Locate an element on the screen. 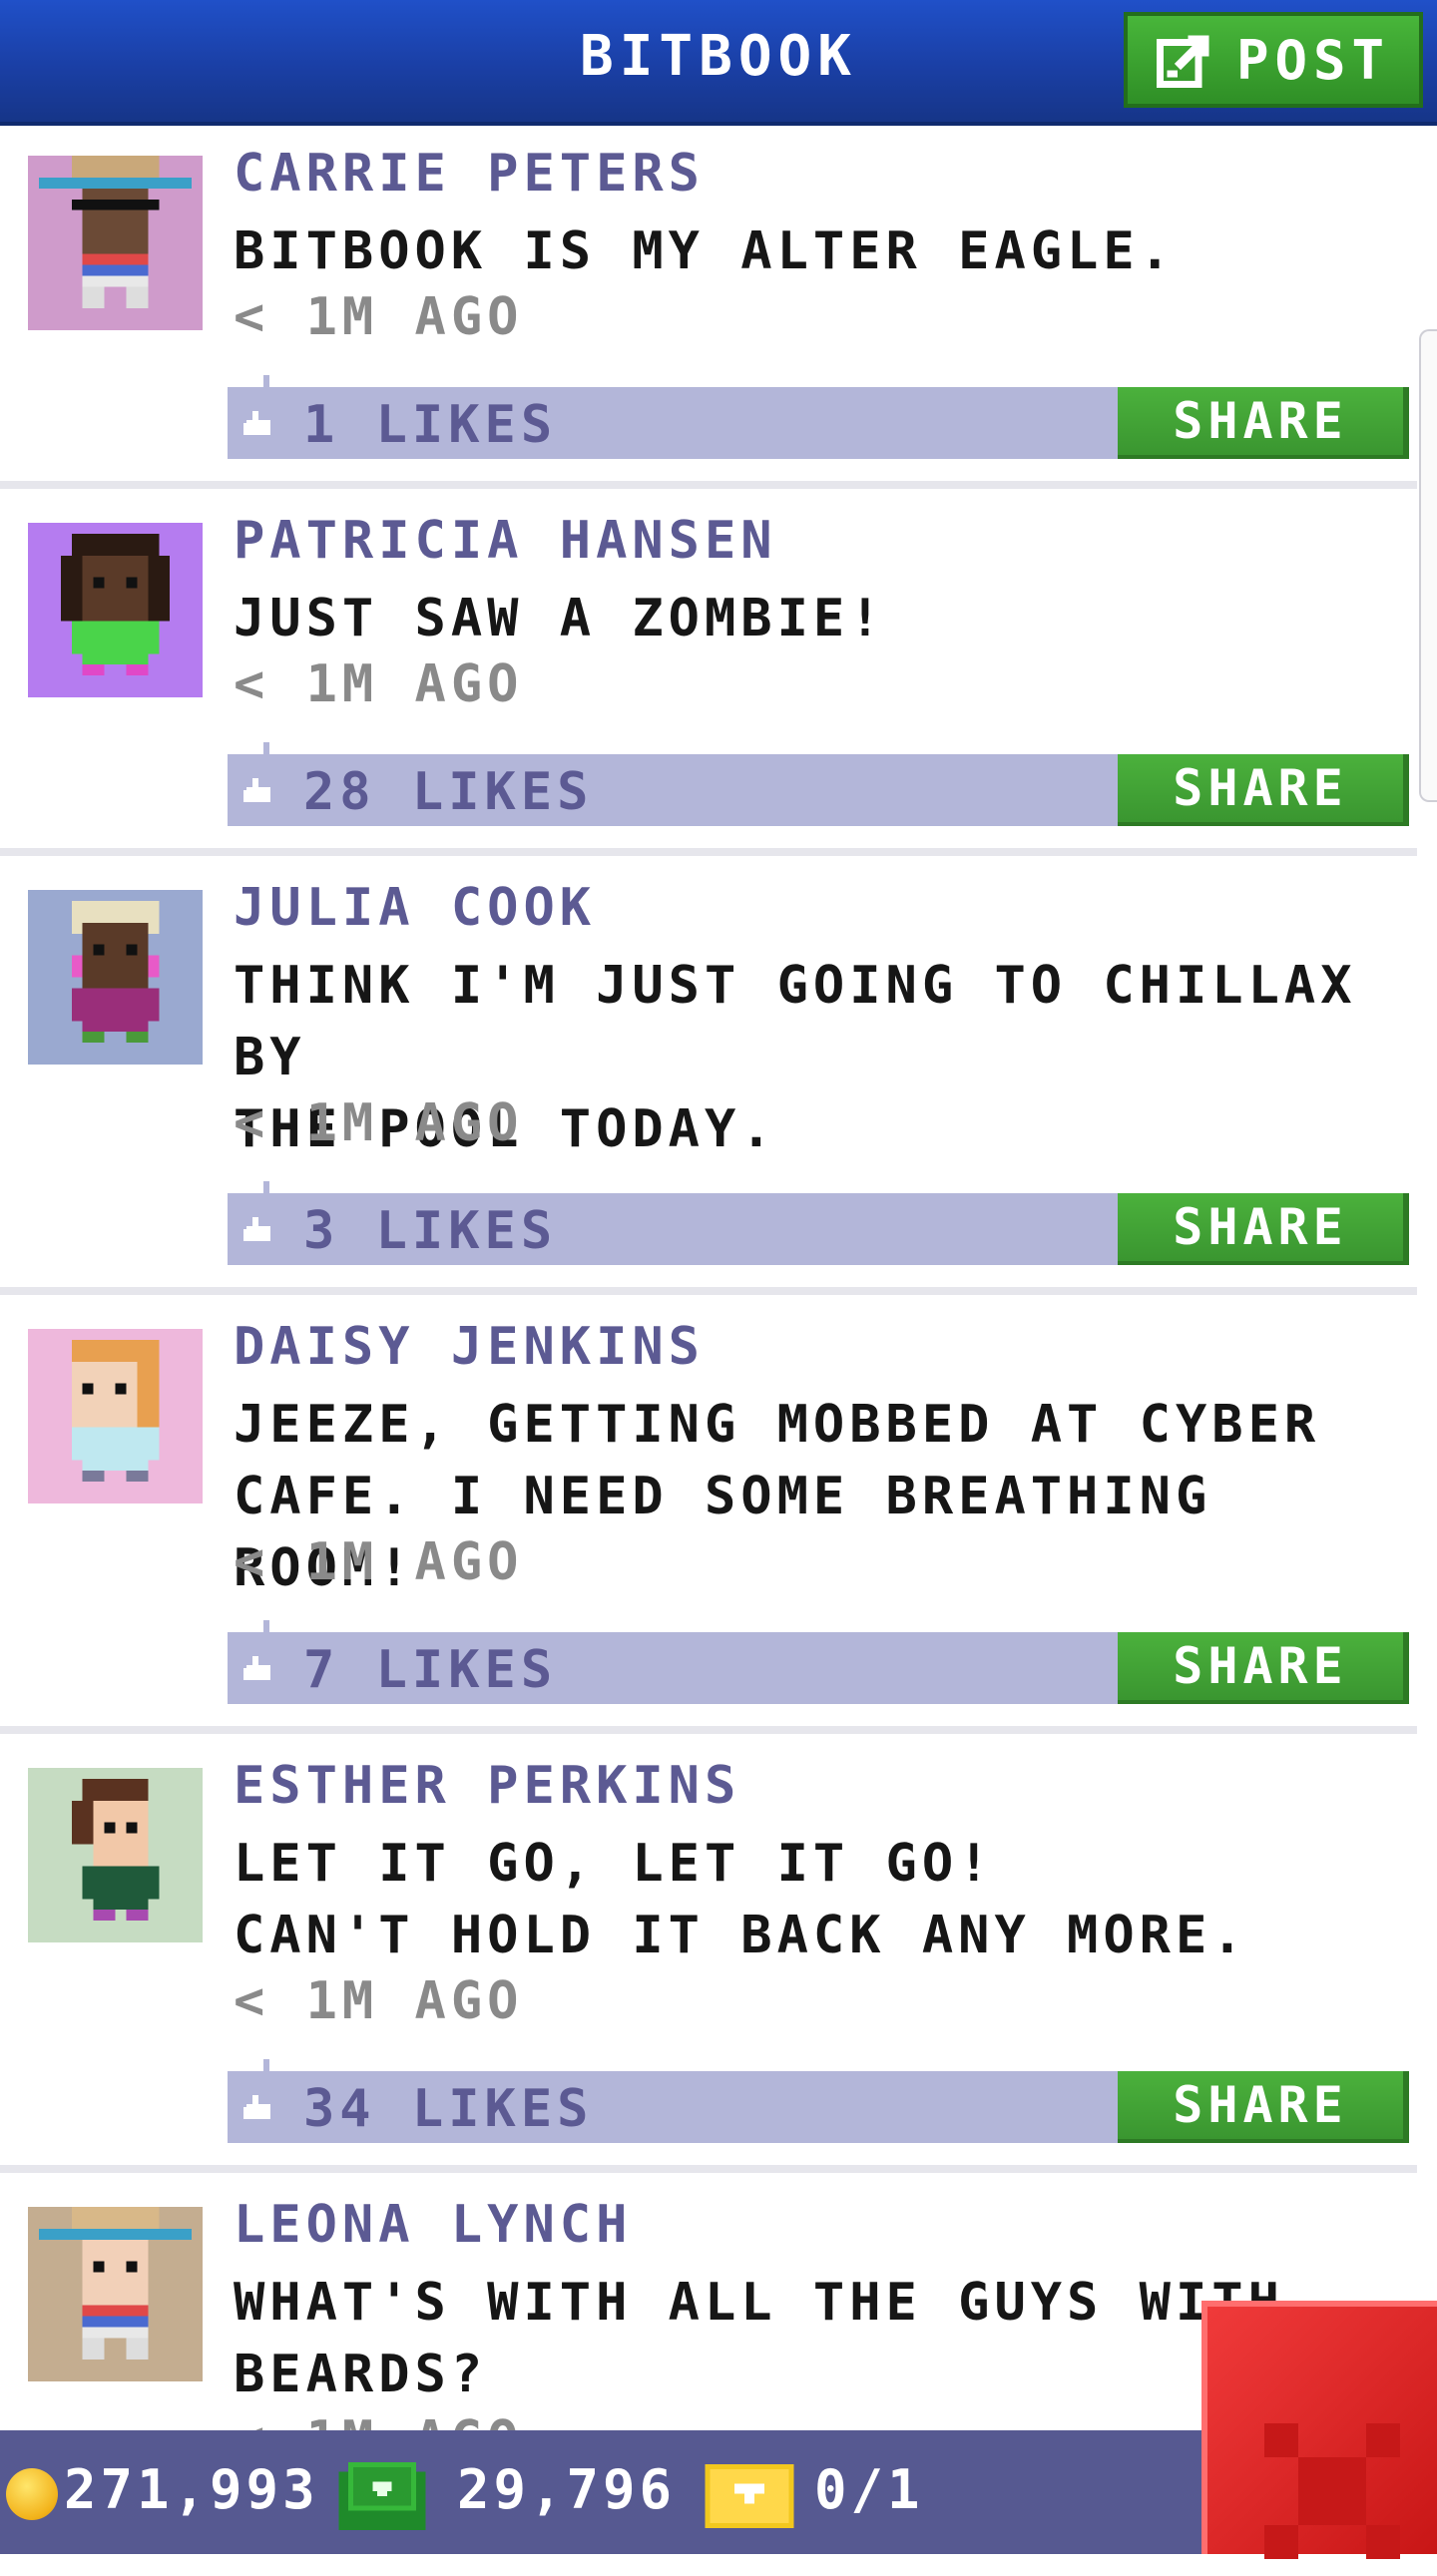  like-bar: 7 LIKES SHARE is located at coordinates (818, 1662).